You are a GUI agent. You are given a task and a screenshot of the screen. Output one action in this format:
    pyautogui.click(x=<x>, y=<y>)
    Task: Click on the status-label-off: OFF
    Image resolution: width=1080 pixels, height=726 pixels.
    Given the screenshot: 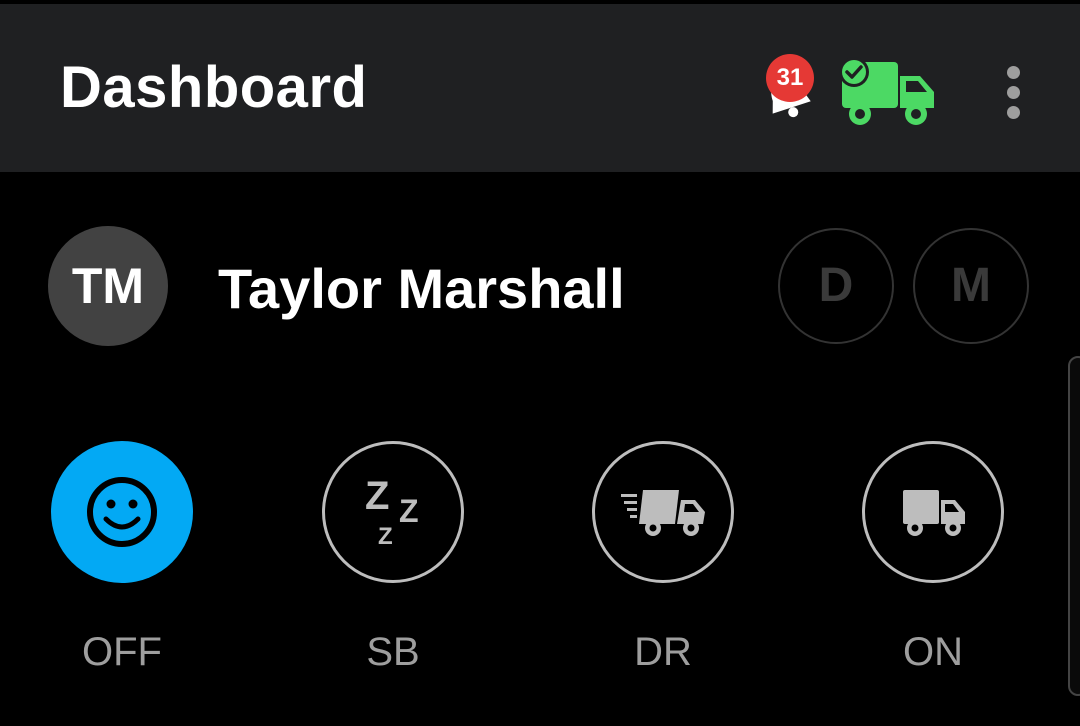 What is the action you would take?
    pyautogui.click(x=122, y=652)
    